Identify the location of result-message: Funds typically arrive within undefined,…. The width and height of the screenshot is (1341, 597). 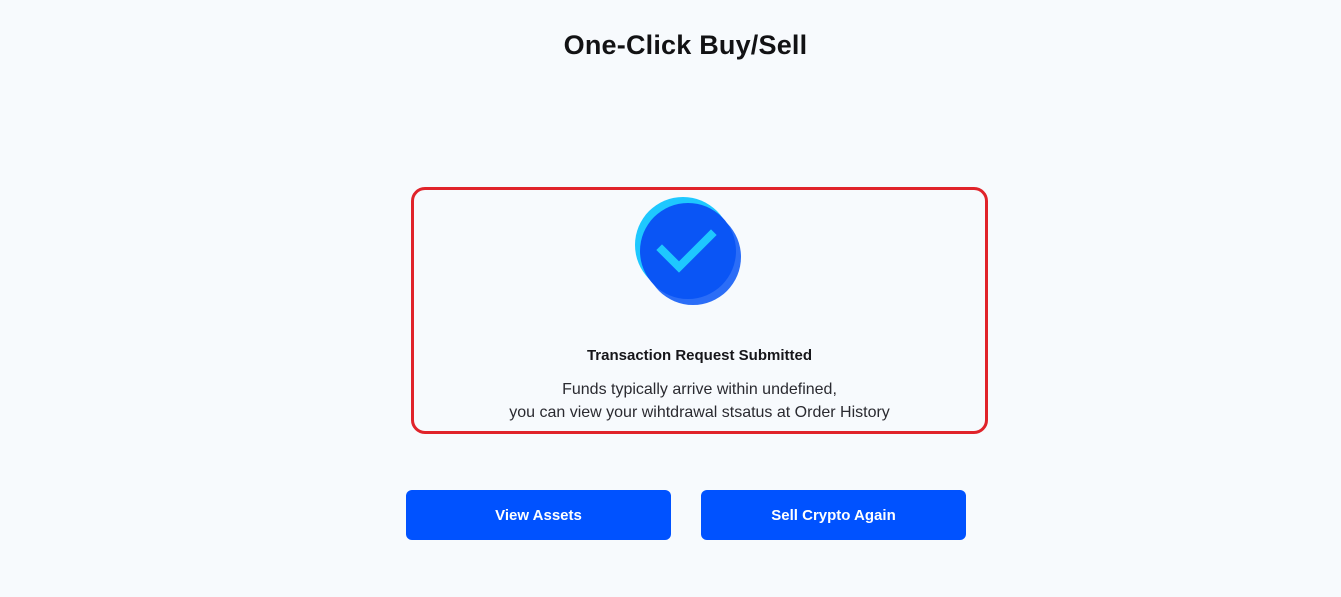
(699, 401).